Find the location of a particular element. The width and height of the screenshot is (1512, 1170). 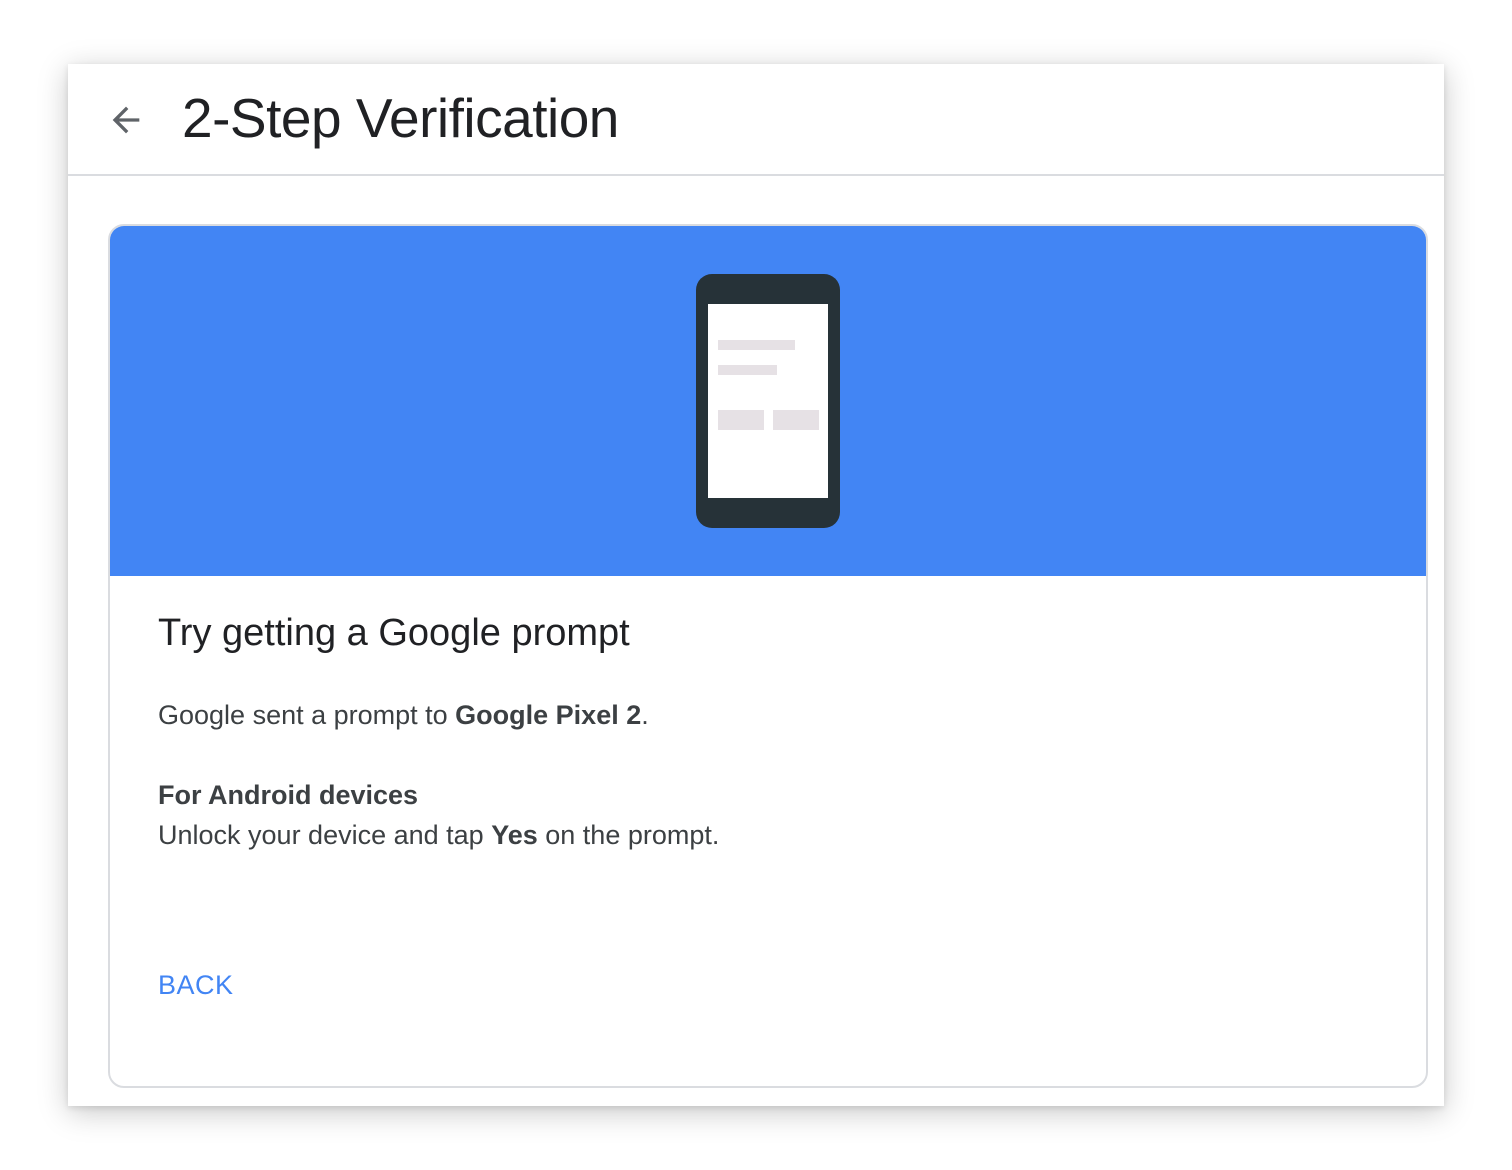

prompt-suffix: . is located at coordinates (645, 715).